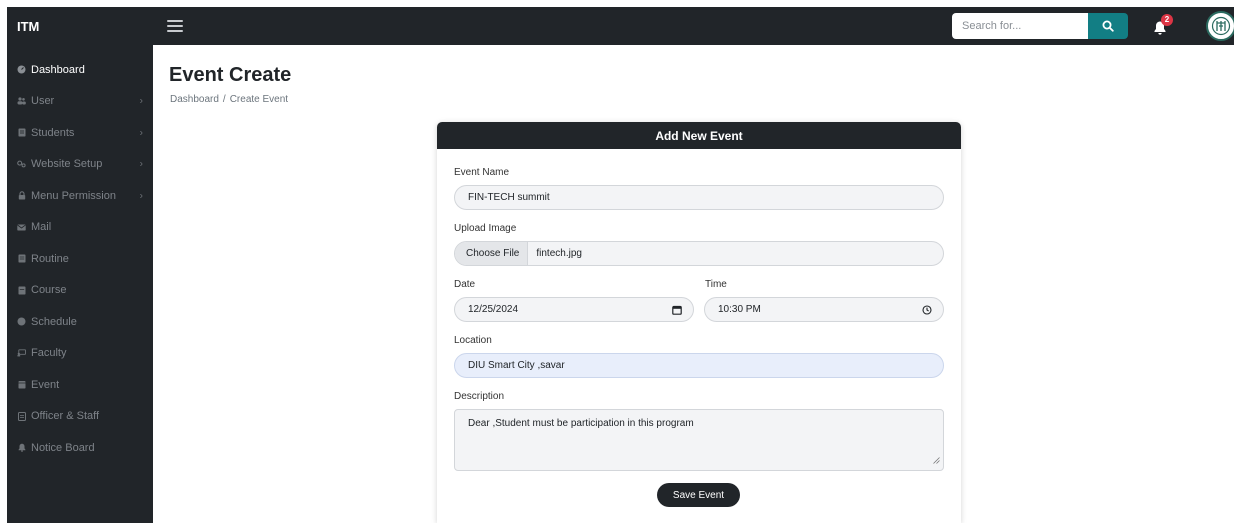 This screenshot has height=523, width=1234. I want to click on notification-badge: 2, so click(1167, 20).